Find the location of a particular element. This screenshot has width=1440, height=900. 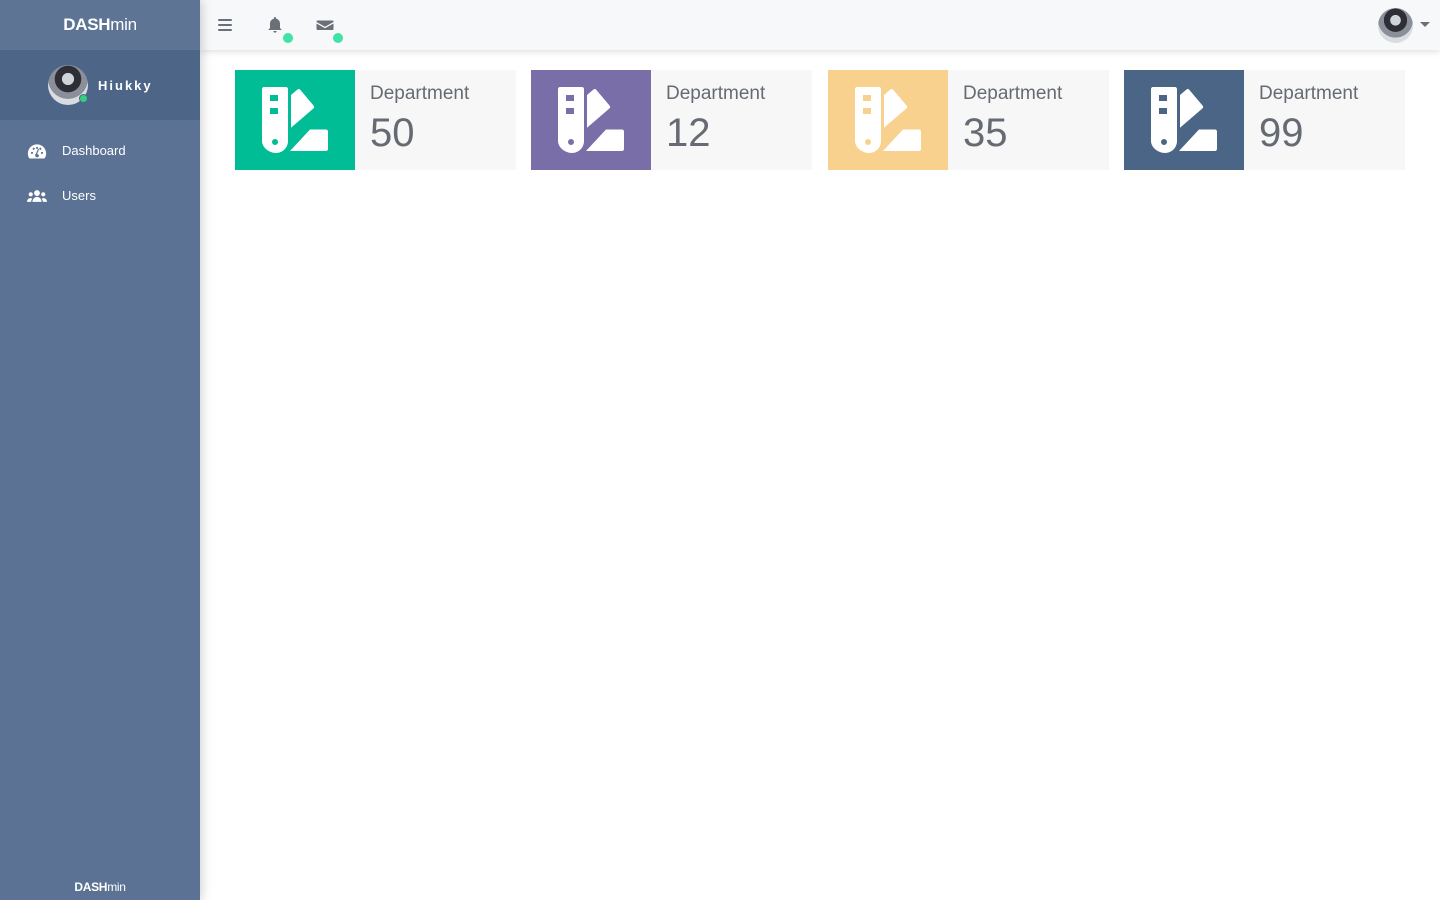

sidebar-menu: Dashboard Users is located at coordinates (100, 173).